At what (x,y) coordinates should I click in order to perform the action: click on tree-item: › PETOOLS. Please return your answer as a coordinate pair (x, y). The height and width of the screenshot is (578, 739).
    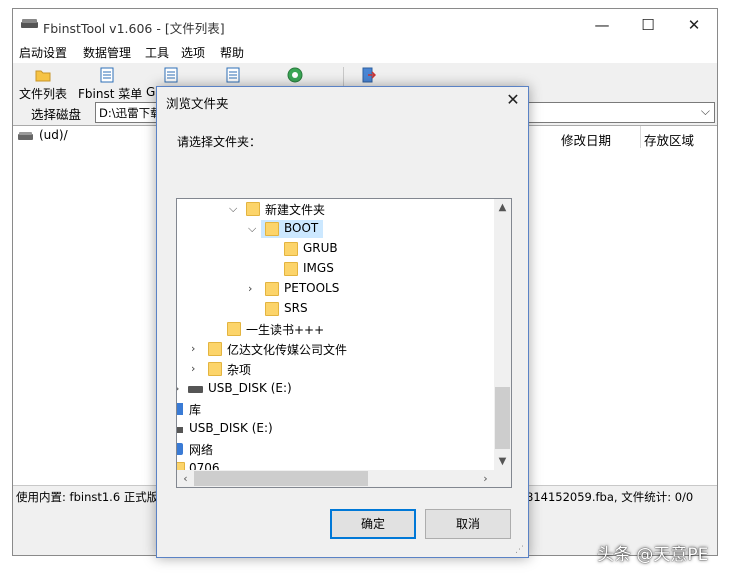
    Looking at the image, I should click on (335, 289).